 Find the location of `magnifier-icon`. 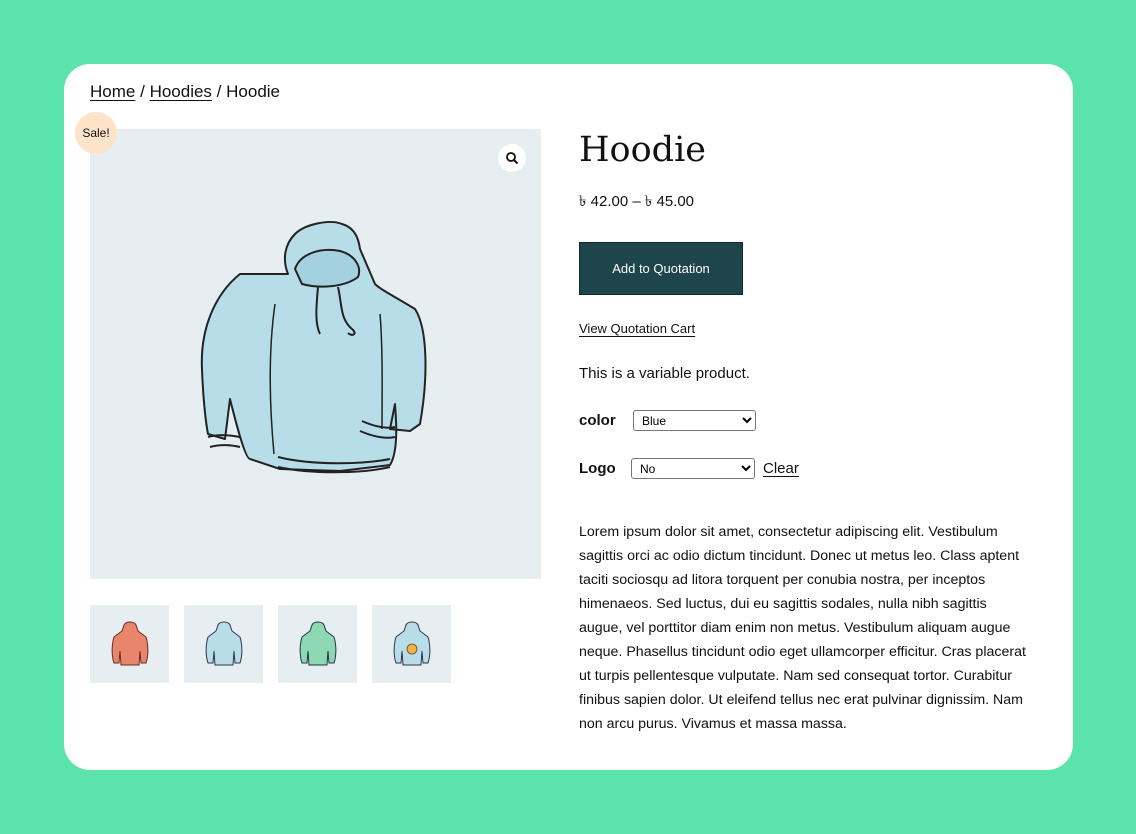

magnifier-icon is located at coordinates (512, 158).